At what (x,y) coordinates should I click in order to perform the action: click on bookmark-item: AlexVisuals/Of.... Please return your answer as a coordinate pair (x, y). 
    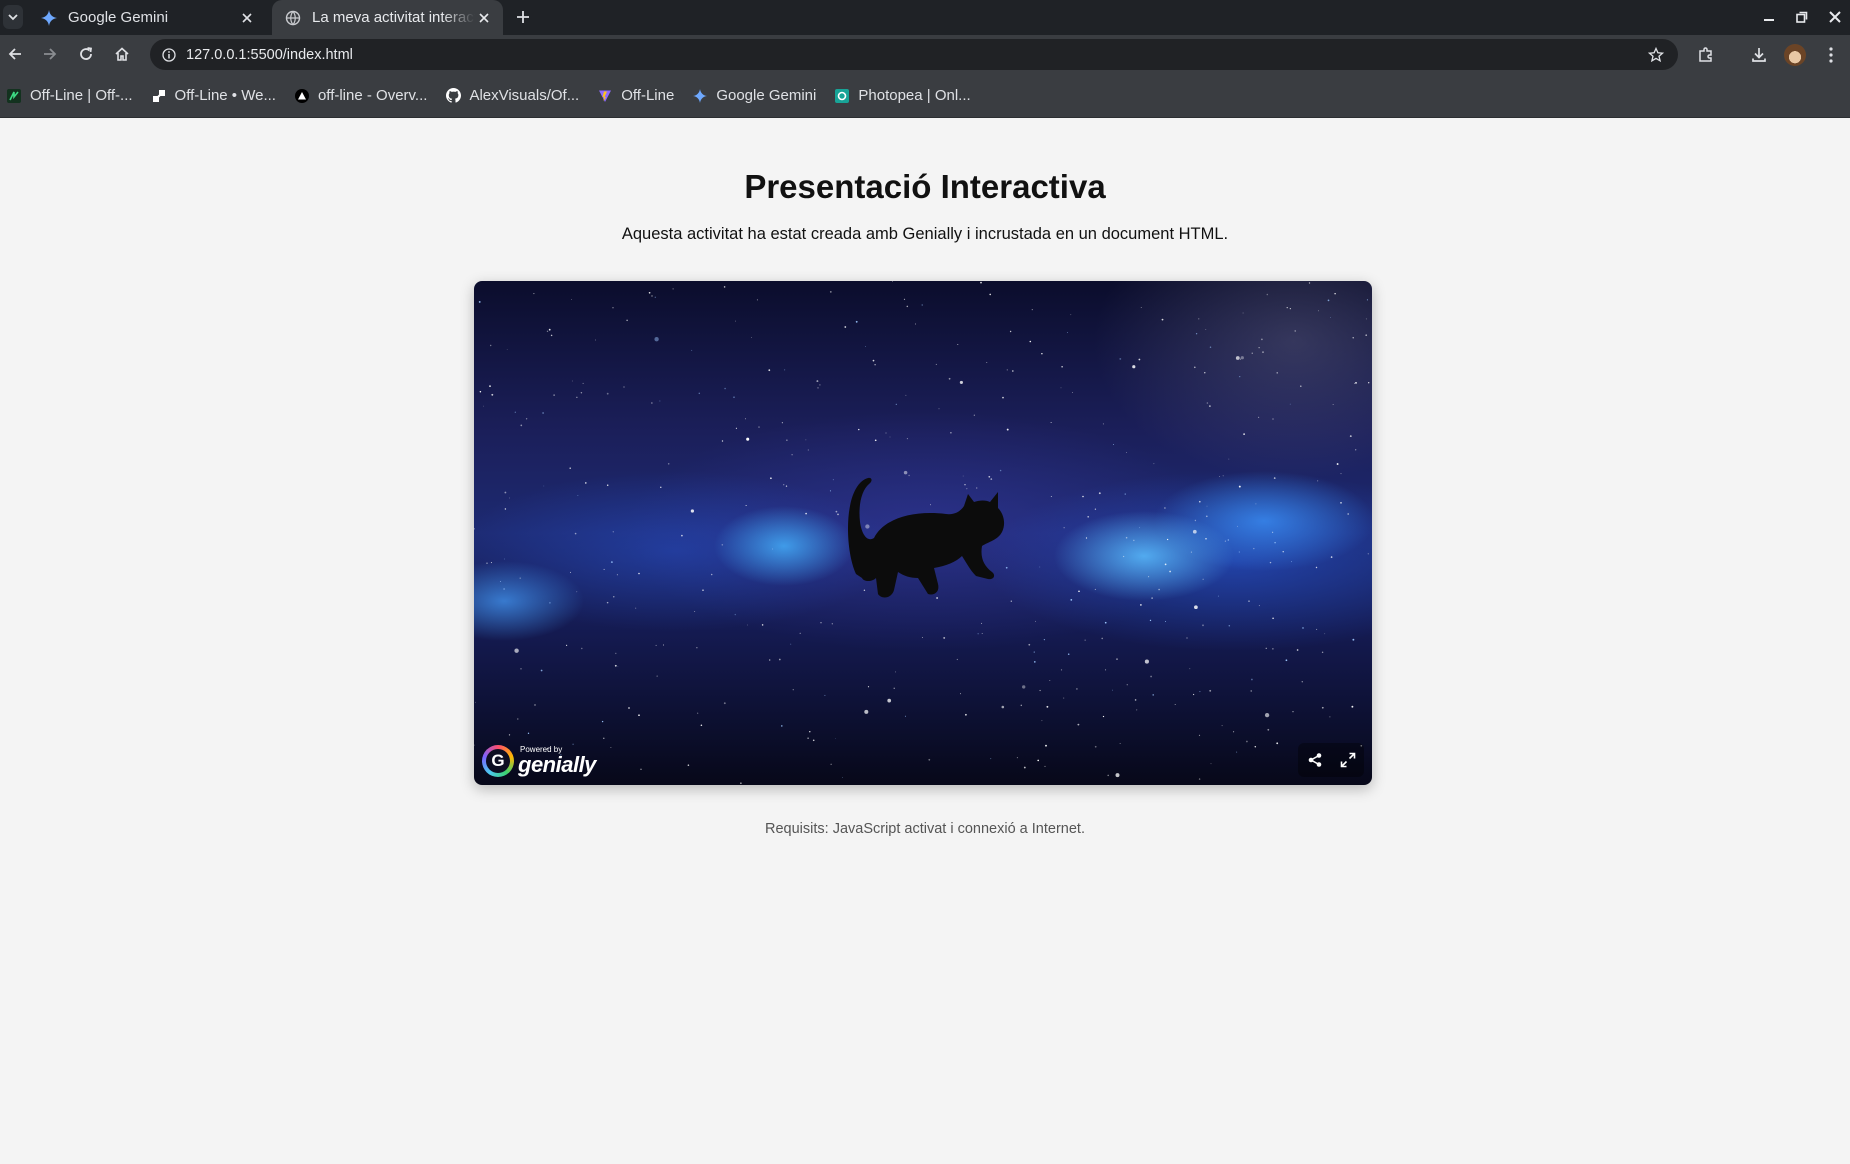
    Looking at the image, I should click on (512, 95).